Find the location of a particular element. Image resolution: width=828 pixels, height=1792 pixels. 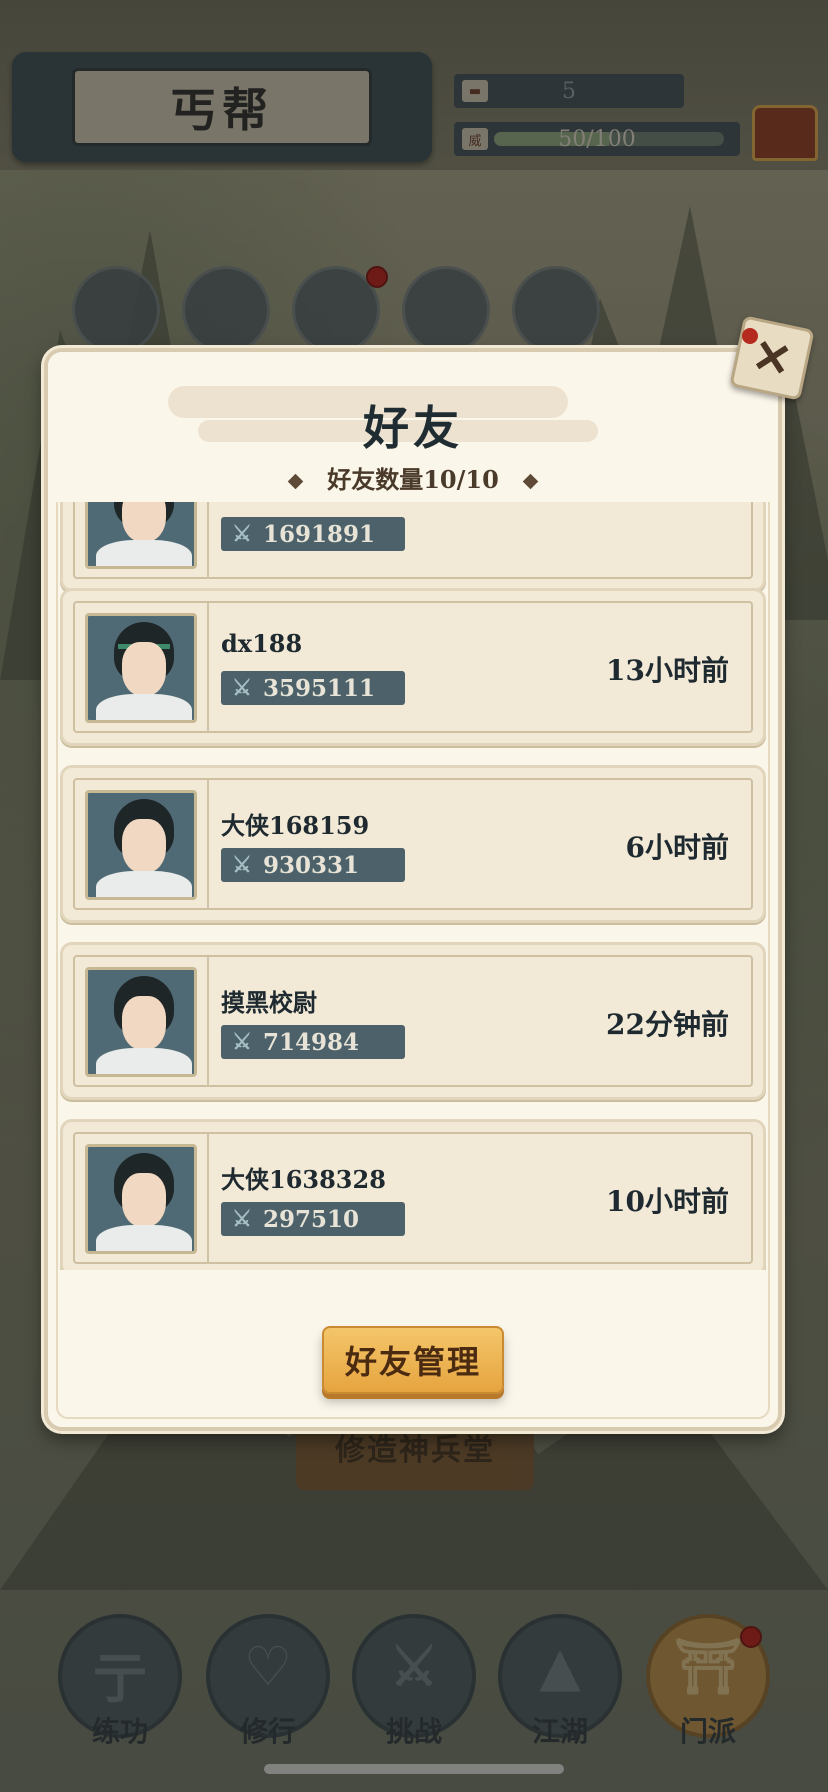

combat-power-value: 1691891 is located at coordinates (319, 534).